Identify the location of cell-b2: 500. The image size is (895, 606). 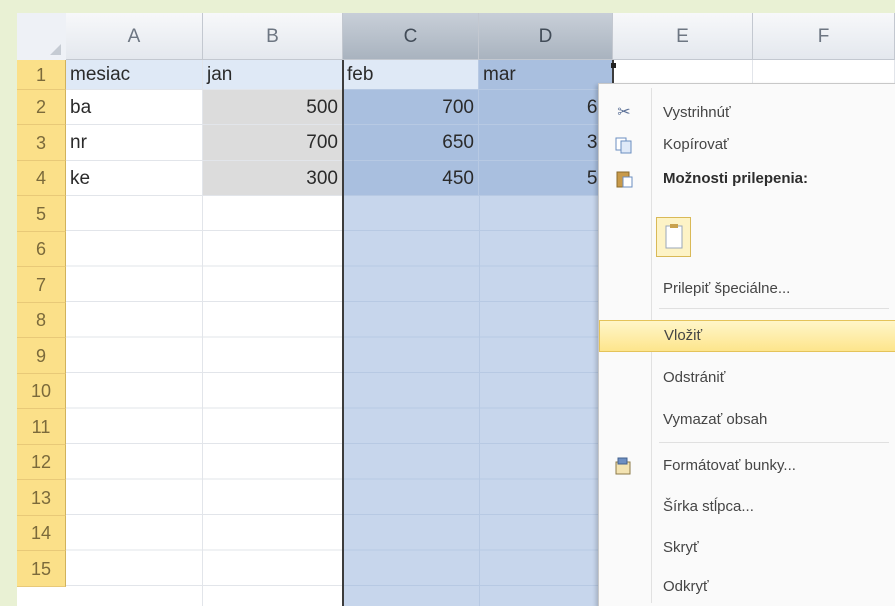
(273, 107).